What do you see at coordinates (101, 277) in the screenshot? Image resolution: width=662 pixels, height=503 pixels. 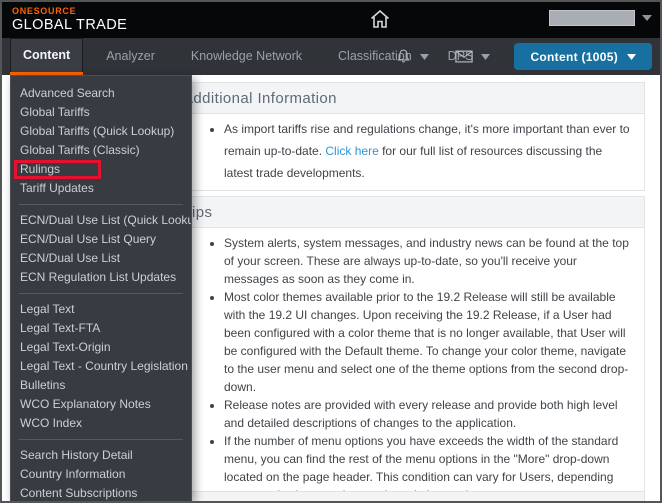 I see `menu-item-ecn-regulation-list-updates: ECN Regulation List Updates` at bounding box center [101, 277].